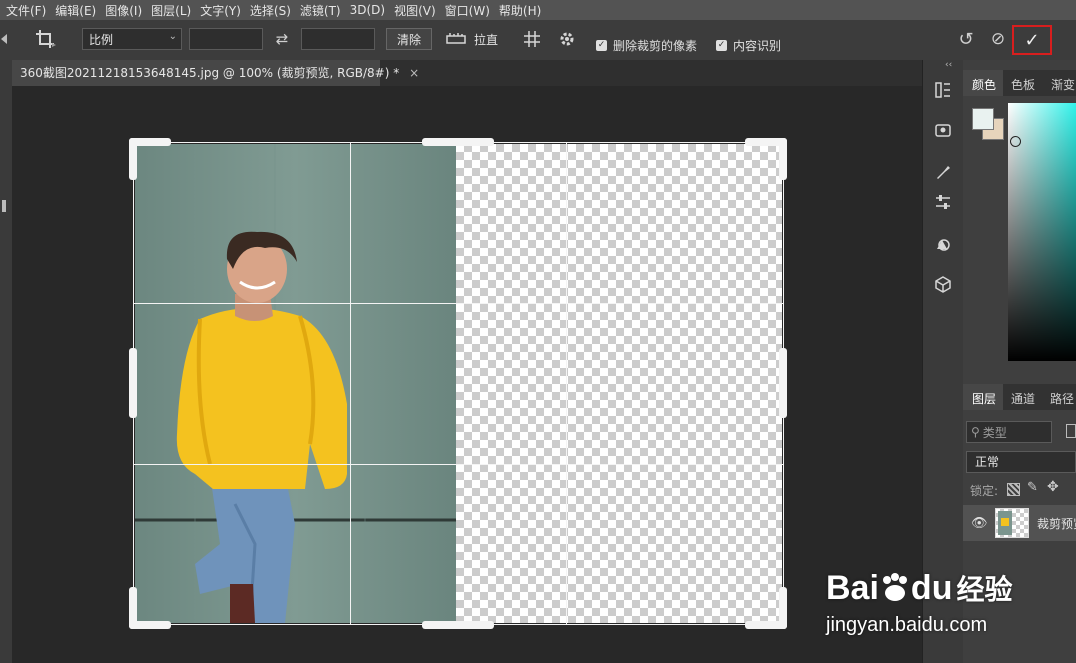 Image resolution: width=1076 pixels, height=663 pixels. I want to click on menu-type: 文字(Y), so click(220, 10).